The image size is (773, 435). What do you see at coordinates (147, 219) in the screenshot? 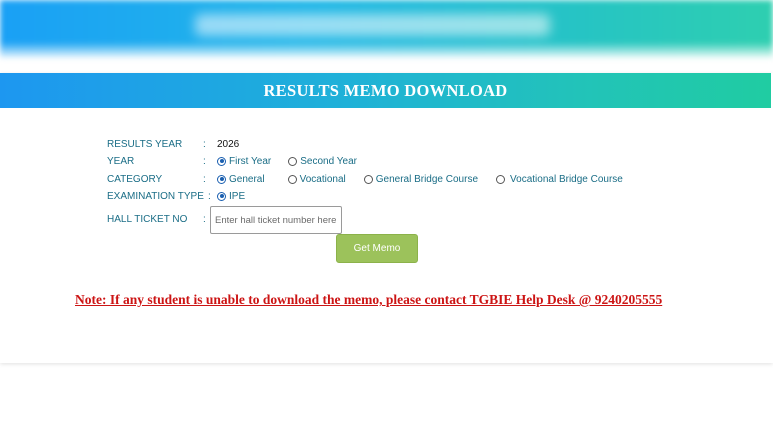
I see `hall-ticket-label: HALL TICKET NO` at bounding box center [147, 219].